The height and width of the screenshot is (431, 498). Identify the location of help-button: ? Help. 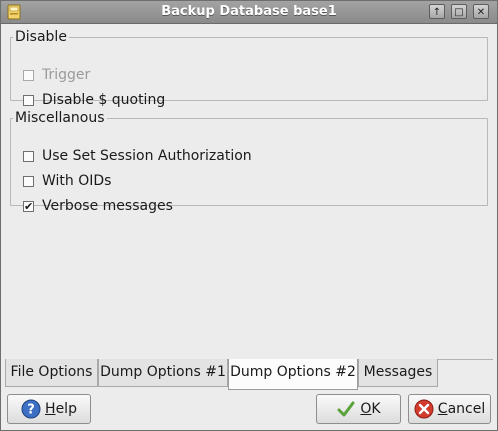
(49, 409).